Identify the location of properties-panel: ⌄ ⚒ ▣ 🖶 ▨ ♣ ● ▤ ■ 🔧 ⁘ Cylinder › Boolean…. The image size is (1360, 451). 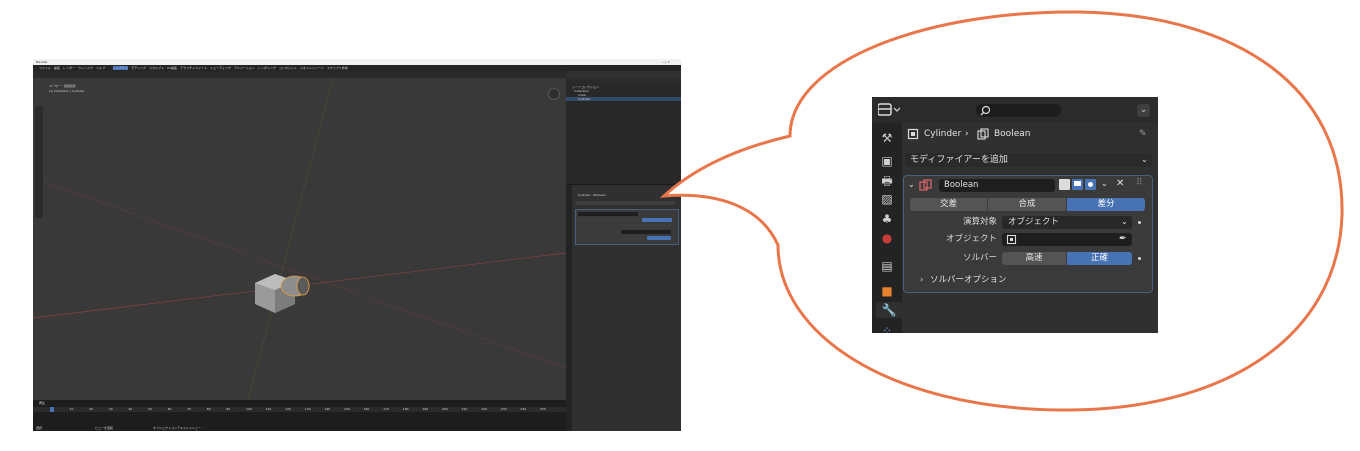
(1015, 215).